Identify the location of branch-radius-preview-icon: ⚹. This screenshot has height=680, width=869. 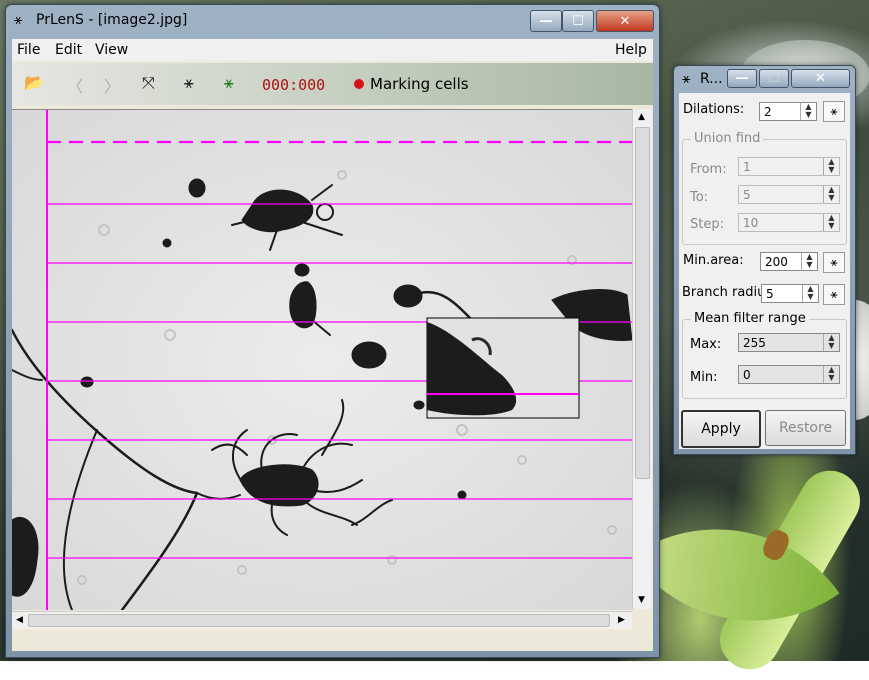
(834, 294).